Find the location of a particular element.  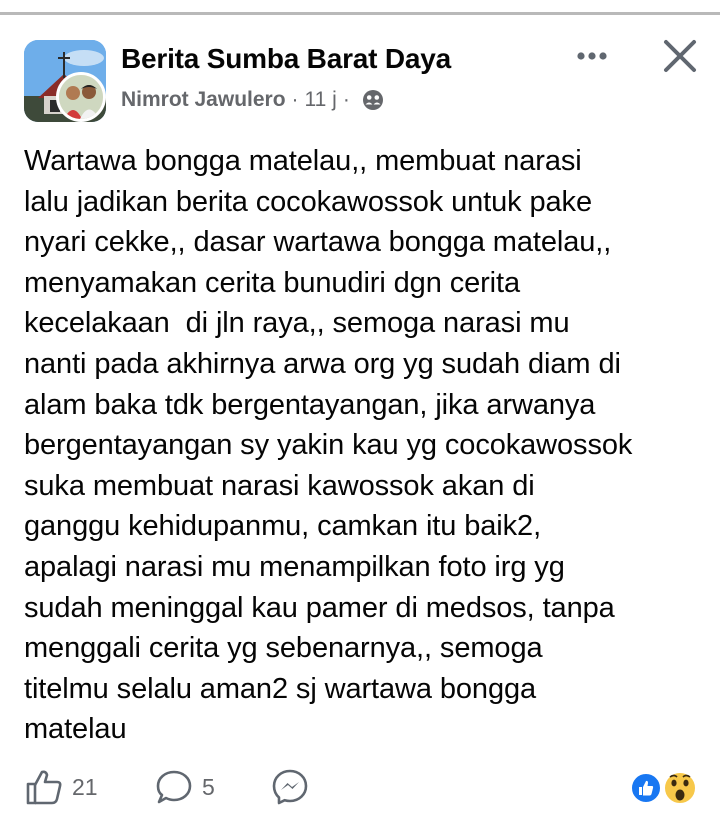

reaction-summary is located at coordinates (665, 788).